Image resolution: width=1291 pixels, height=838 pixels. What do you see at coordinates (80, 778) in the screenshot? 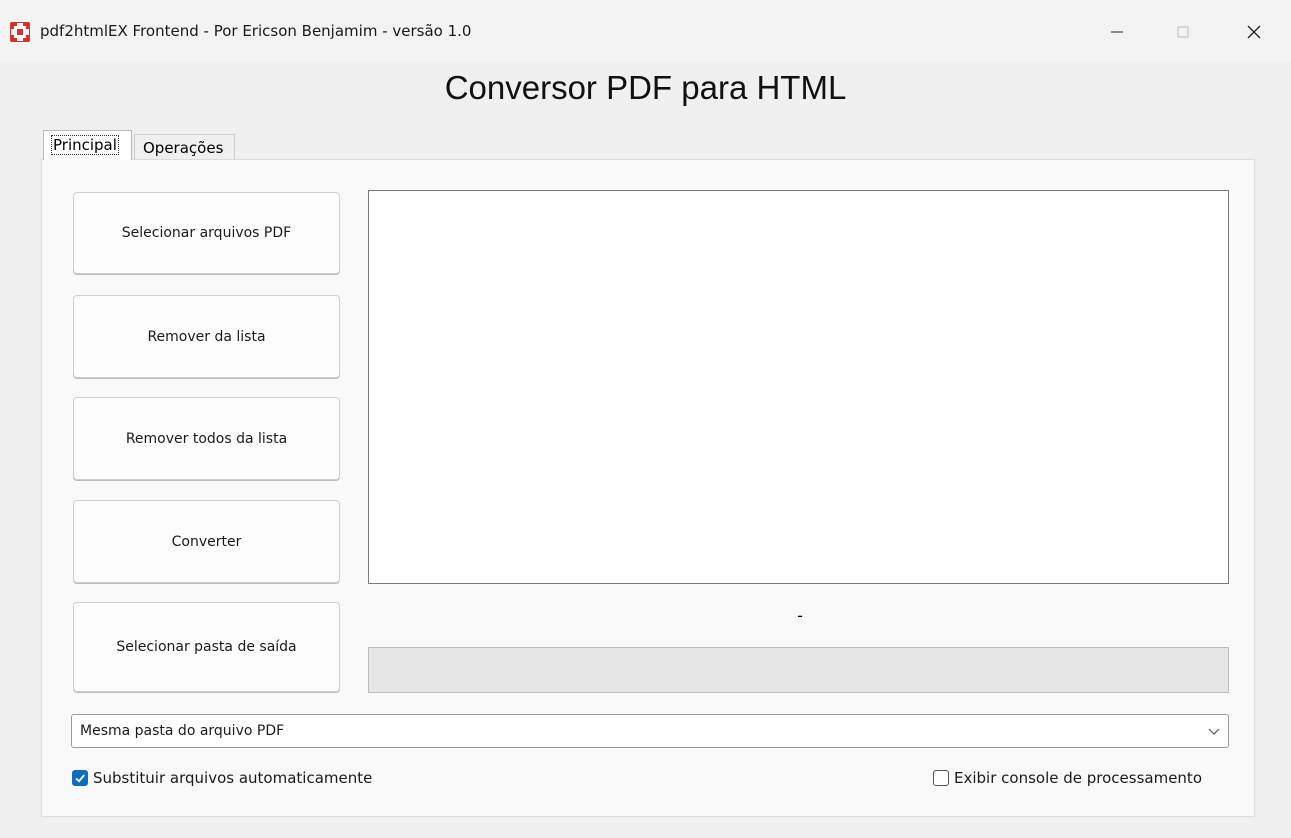
I see `checkbox-checked-icon` at bounding box center [80, 778].